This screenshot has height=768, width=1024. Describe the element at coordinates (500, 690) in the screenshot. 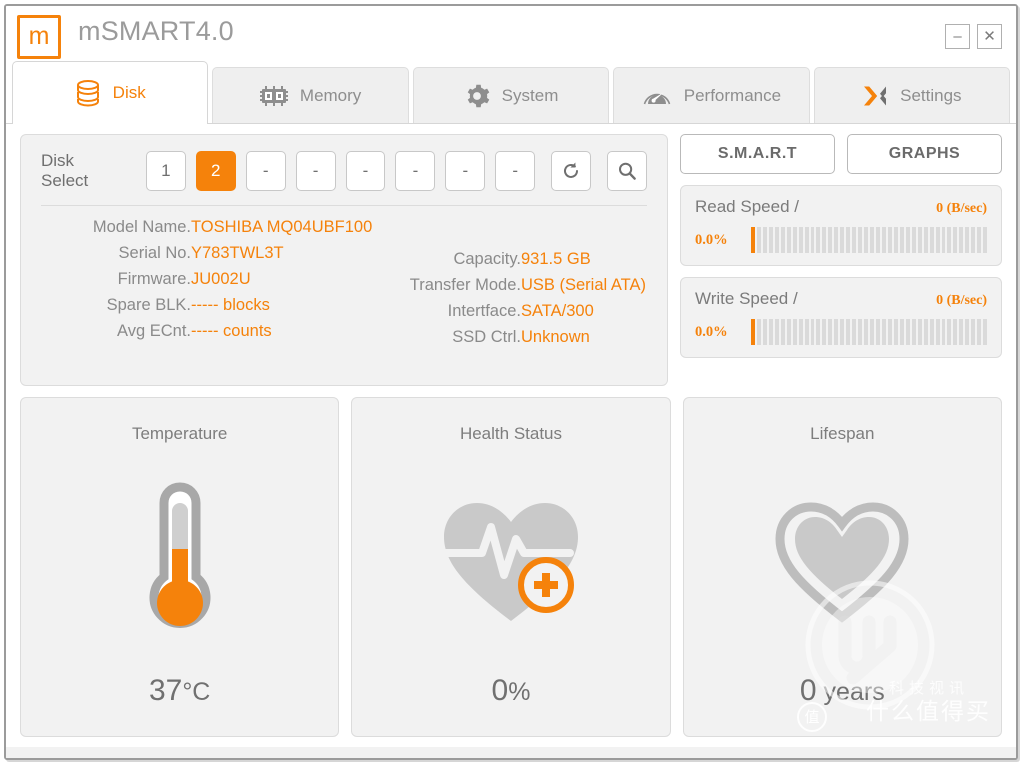

I see `health-status-number: 0` at that location.